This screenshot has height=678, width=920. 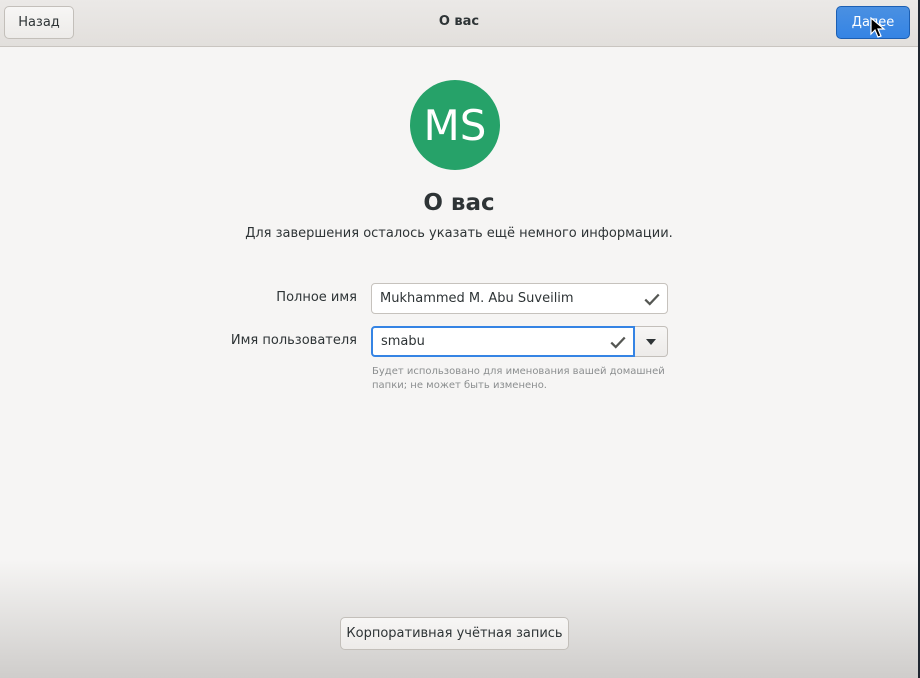 I want to click on fullname-input: Mukhammed M. Abu Suveilim, so click(x=519, y=298).